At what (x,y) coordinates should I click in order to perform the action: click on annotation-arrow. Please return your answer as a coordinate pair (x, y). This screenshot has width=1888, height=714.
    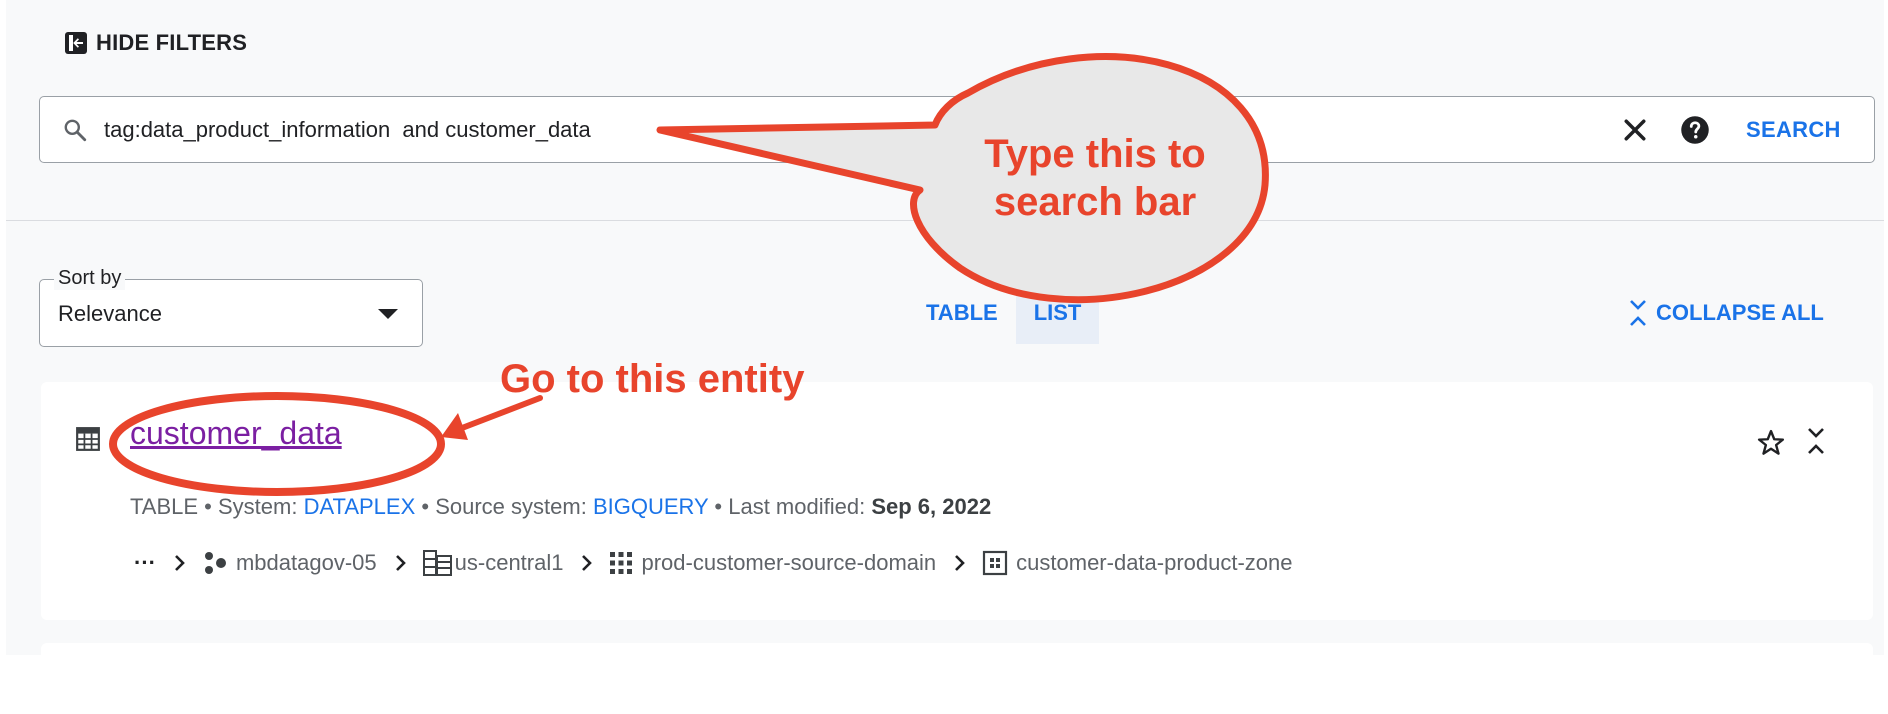
    Looking at the image, I should click on (492, 417).